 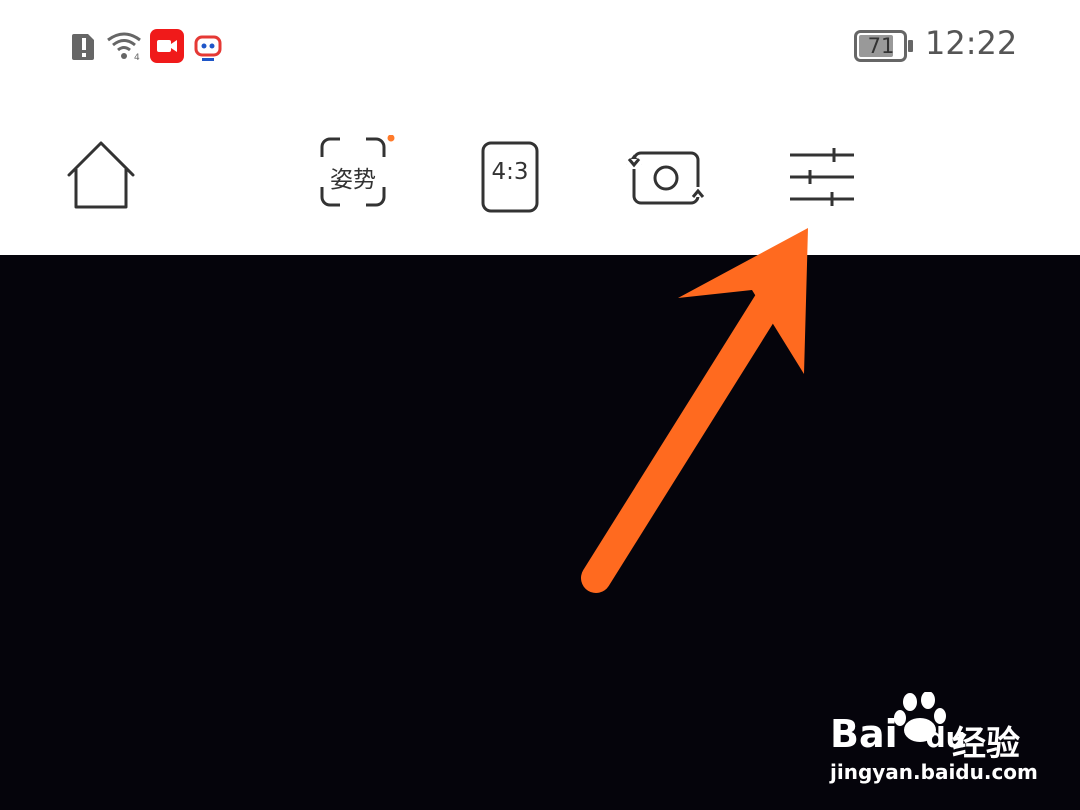 What do you see at coordinates (102, 175) in the screenshot?
I see `home-icon` at bounding box center [102, 175].